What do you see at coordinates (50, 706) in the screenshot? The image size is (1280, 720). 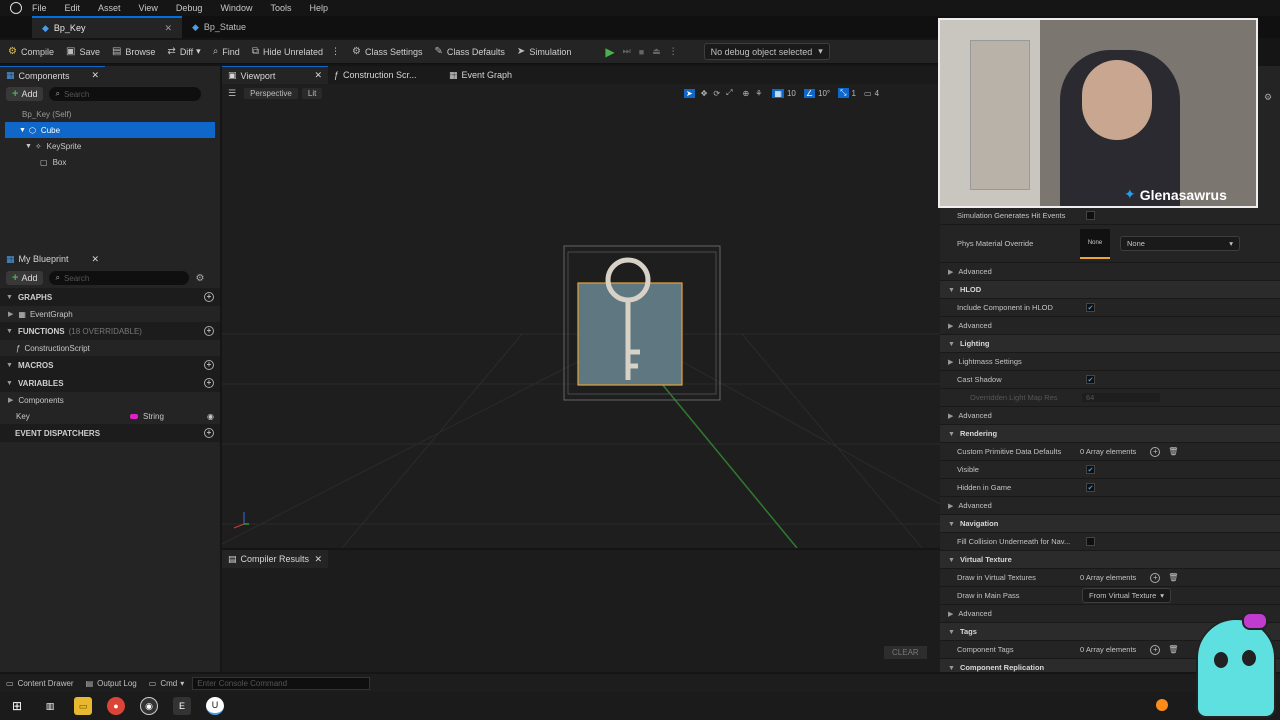 I see `task-view-icon: ▥` at bounding box center [50, 706].